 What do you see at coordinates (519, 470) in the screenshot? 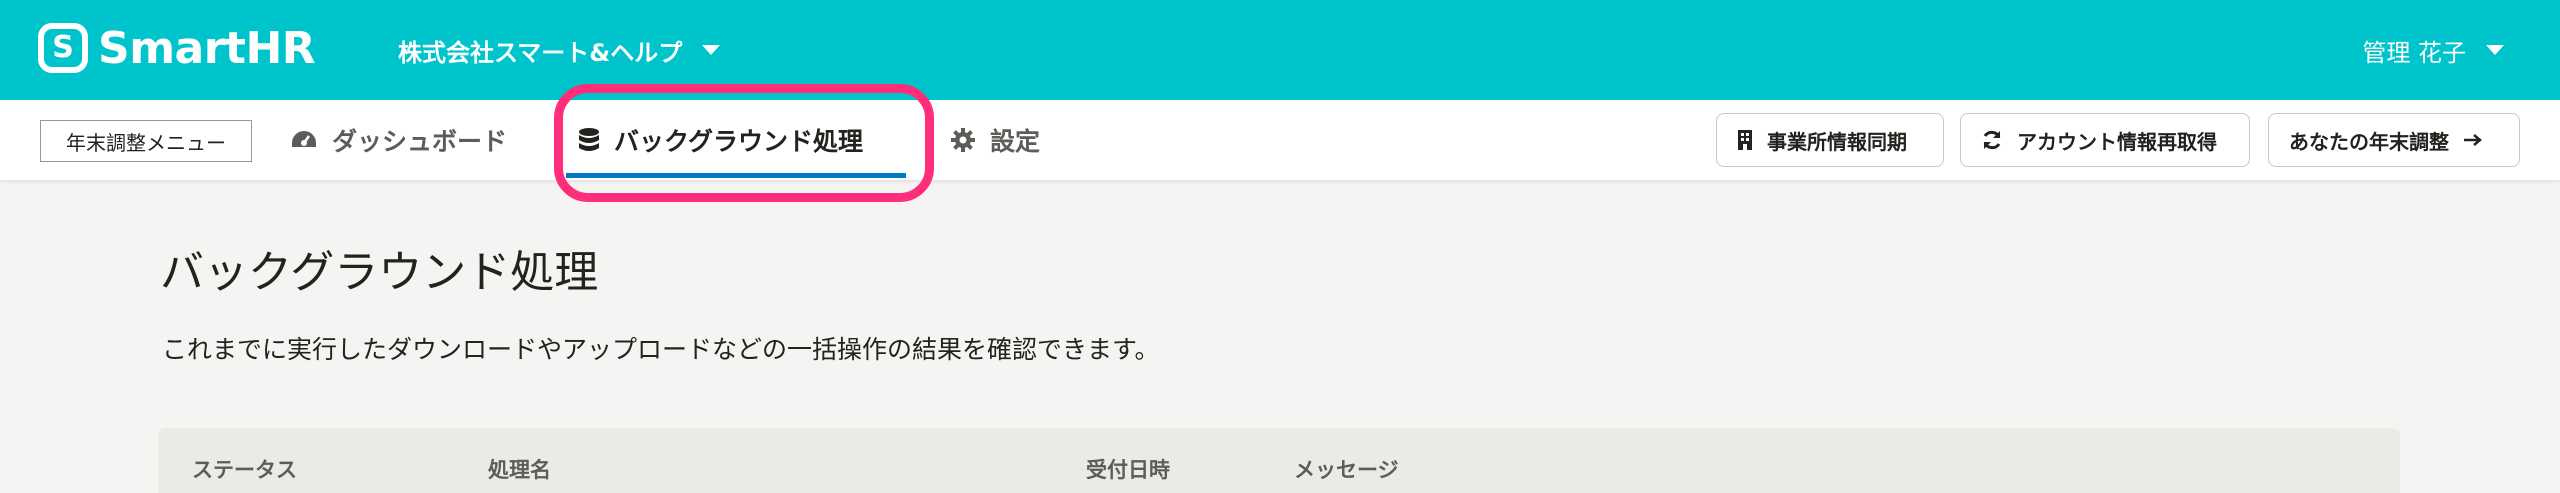
I see `column-header-process-name: 処理名` at bounding box center [519, 470].